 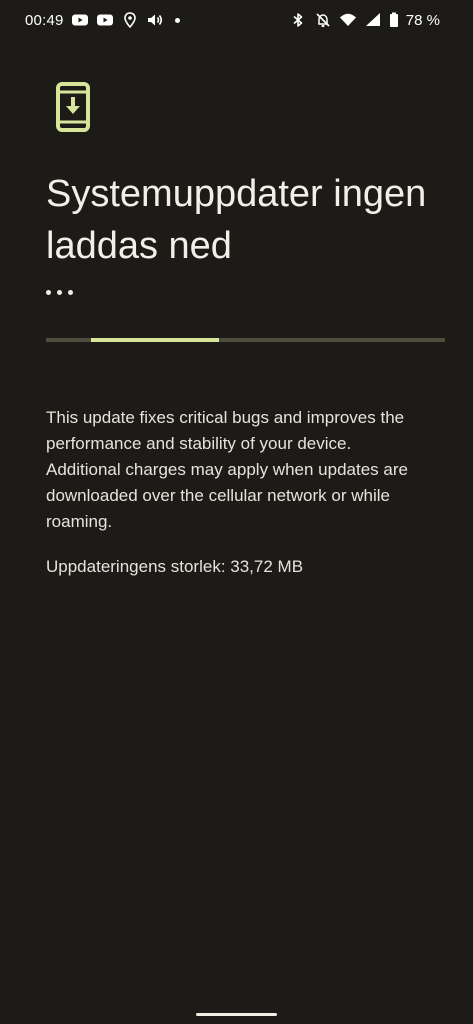 I want to click on volume-icon, so click(x=155, y=20).